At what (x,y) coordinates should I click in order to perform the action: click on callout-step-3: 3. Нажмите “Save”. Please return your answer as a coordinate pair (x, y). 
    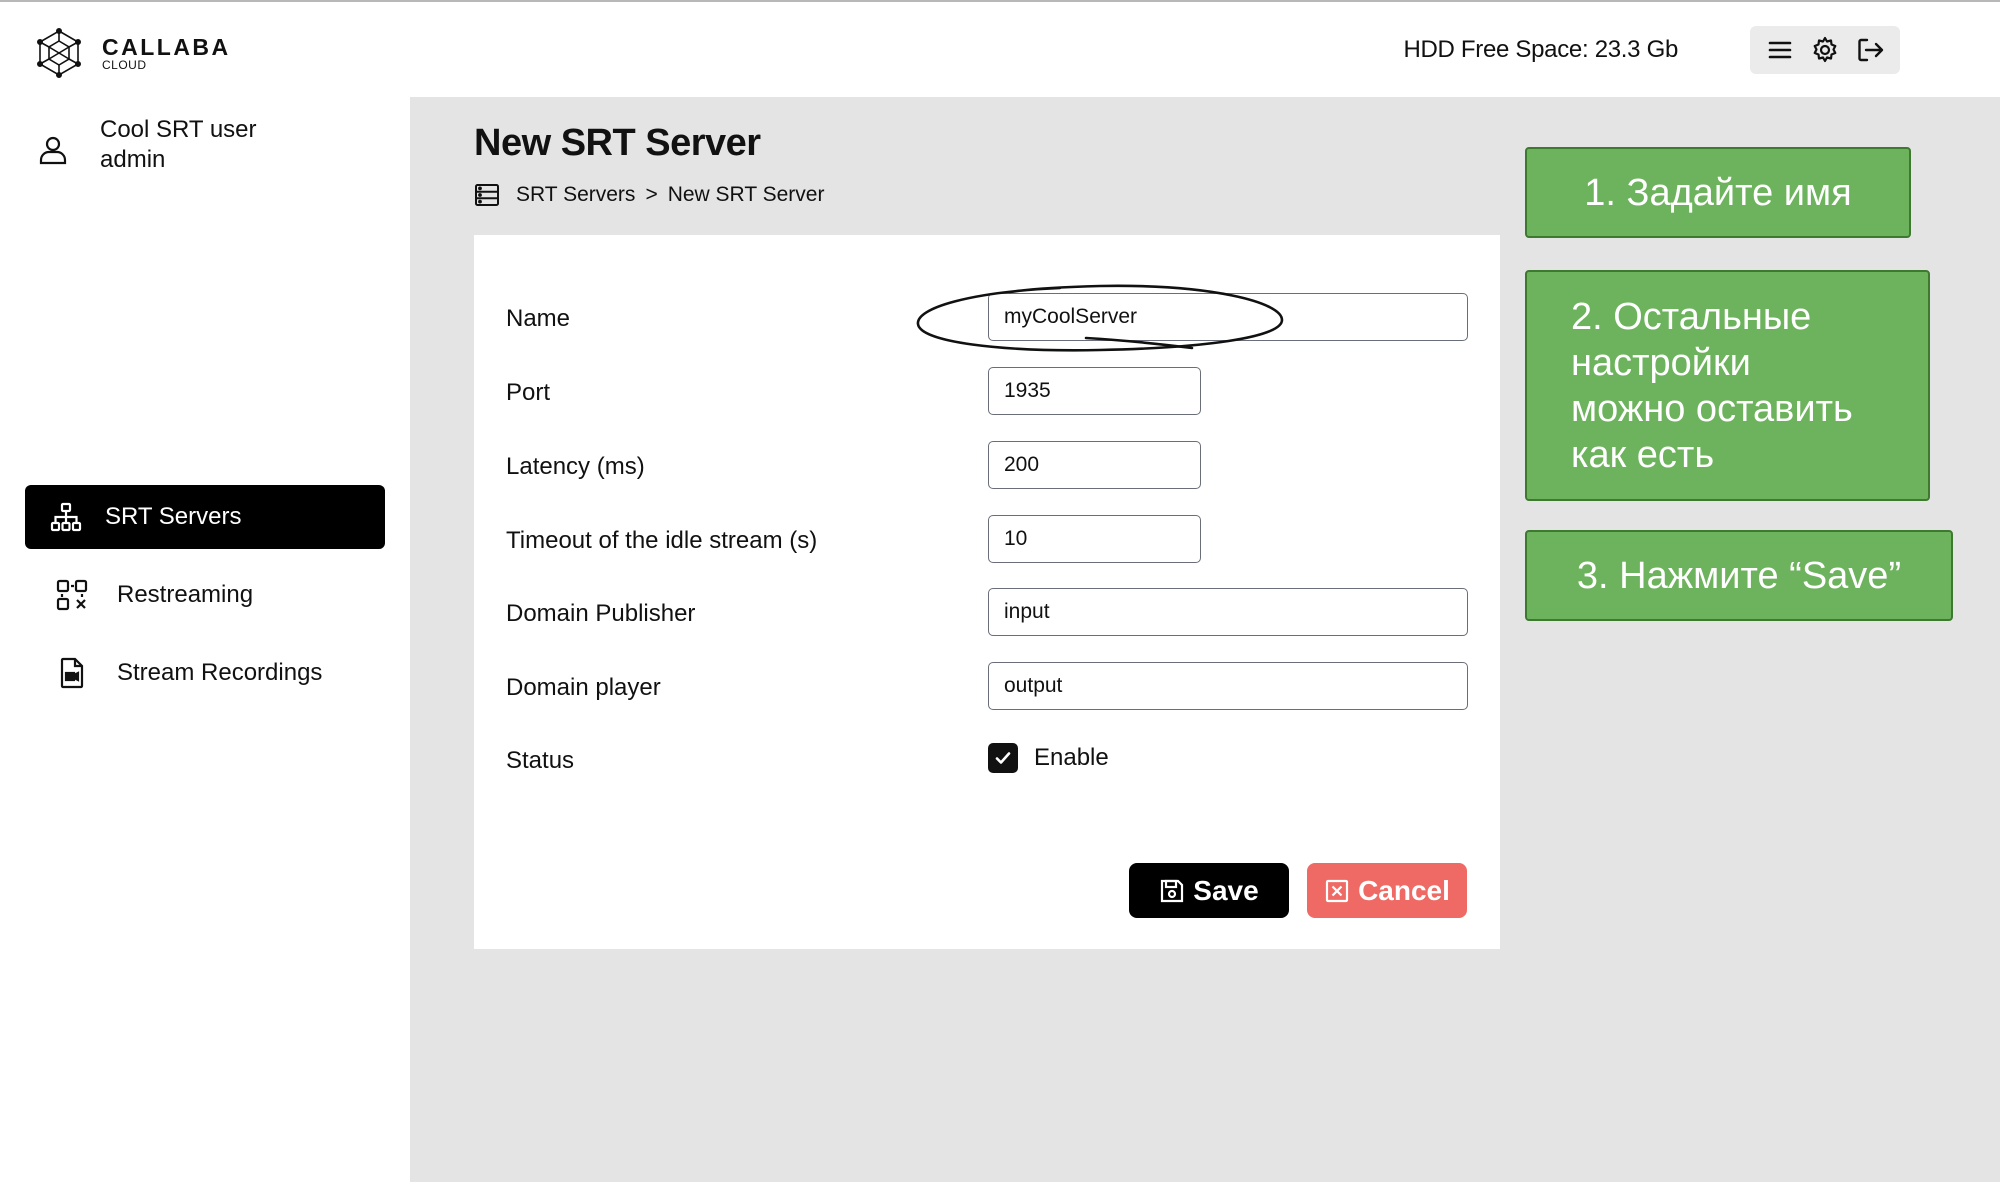
    Looking at the image, I should click on (1739, 575).